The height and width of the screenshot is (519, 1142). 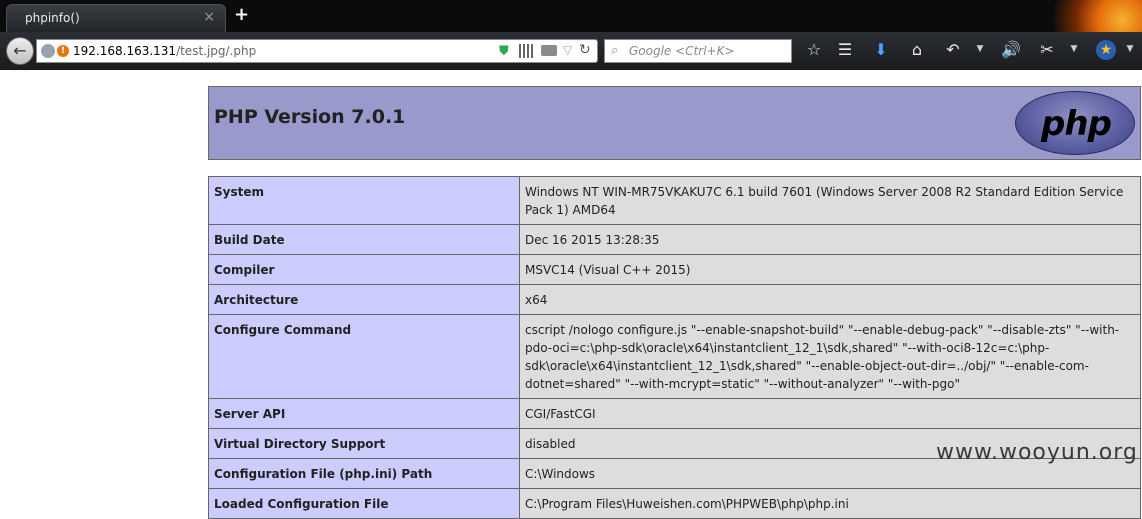 What do you see at coordinates (364, 200) in the screenshot?
I see `row-label: System` at bounding box center [364, 200].